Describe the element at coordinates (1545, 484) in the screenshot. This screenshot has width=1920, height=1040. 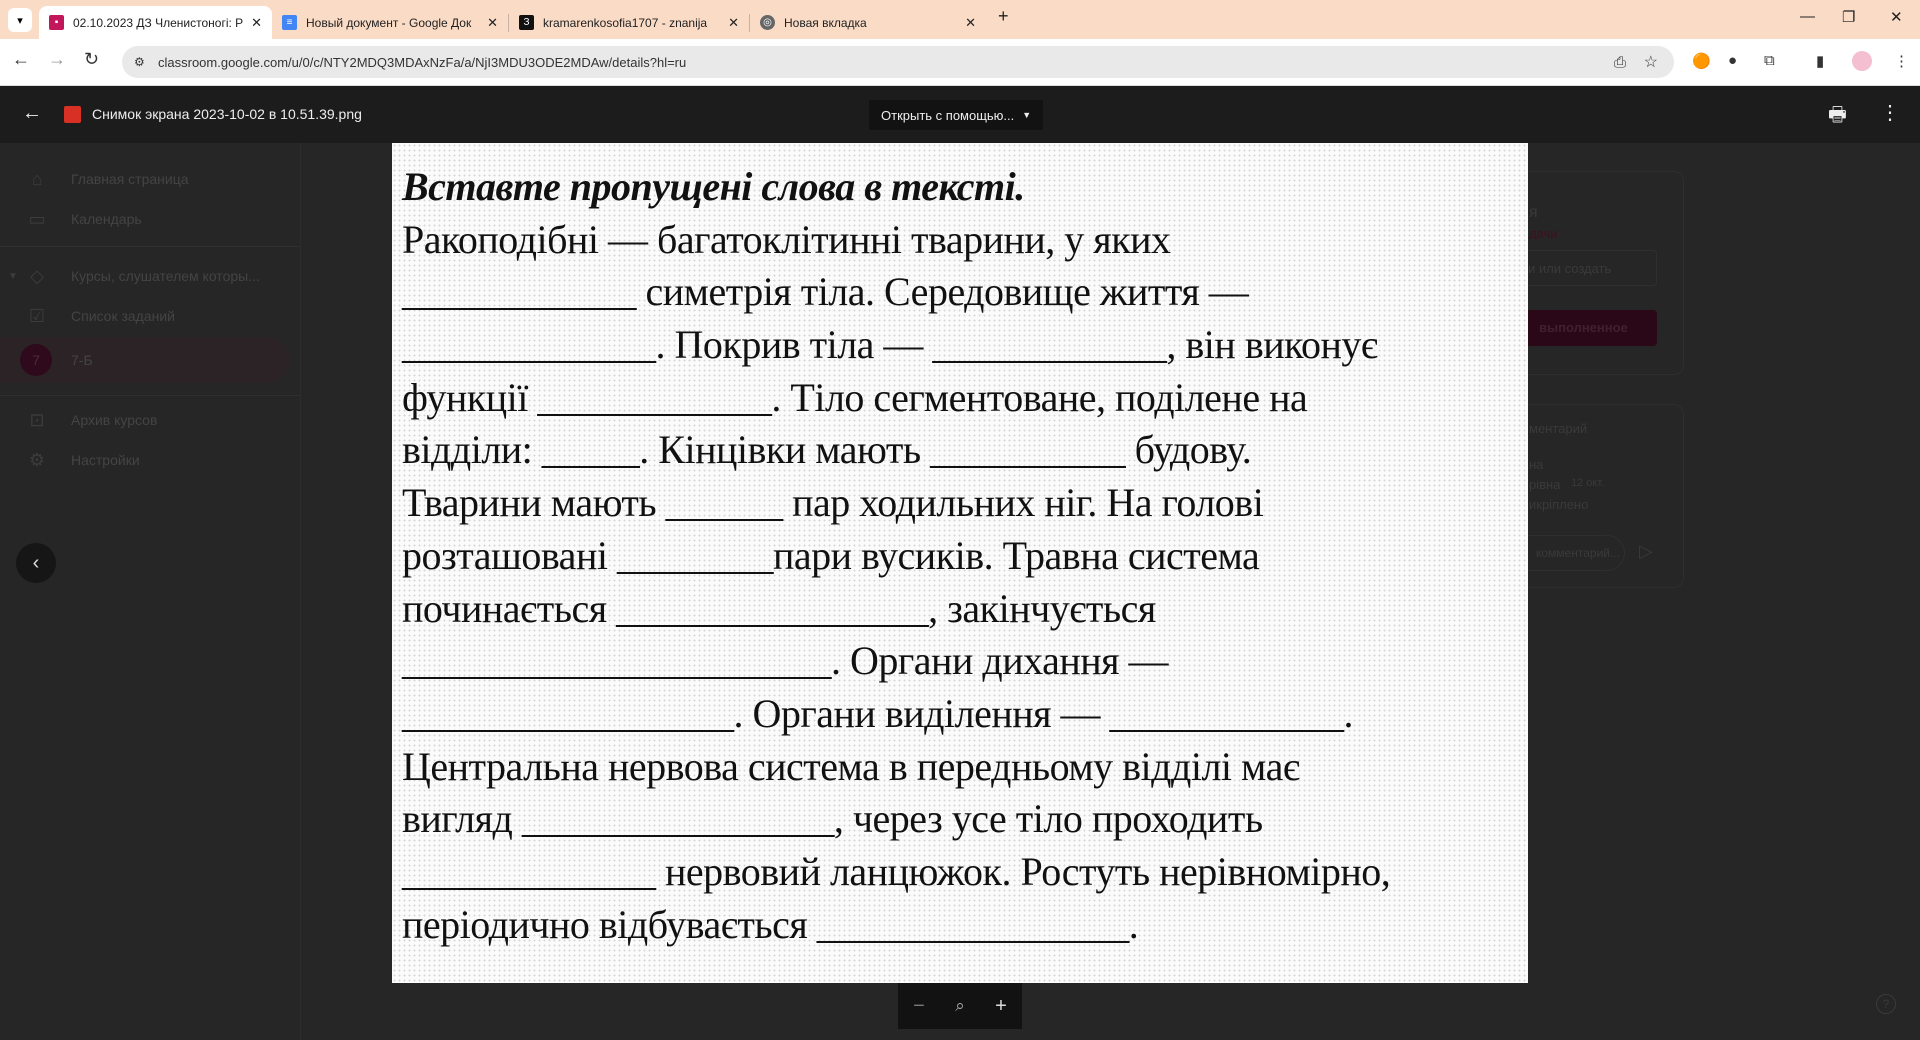
I see `comment-author: рівна` at that location.